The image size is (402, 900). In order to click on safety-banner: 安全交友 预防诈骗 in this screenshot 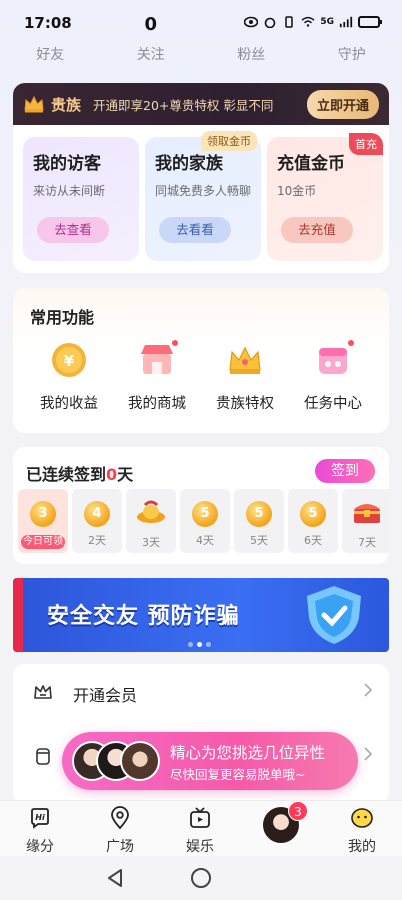, I will do `click(201, 615)`.